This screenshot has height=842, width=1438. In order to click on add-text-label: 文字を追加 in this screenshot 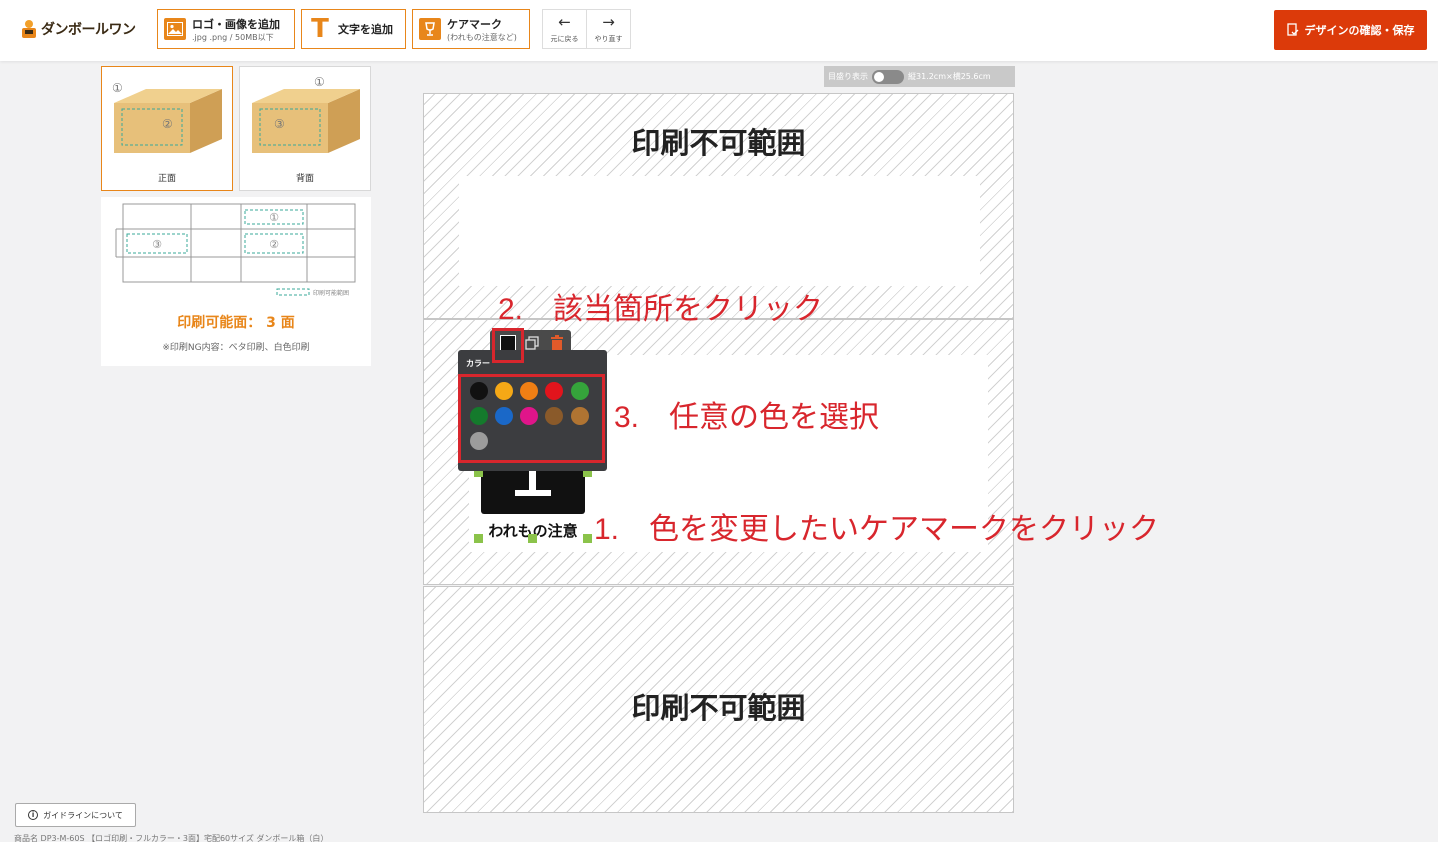, I will do `click(365, 29)`.